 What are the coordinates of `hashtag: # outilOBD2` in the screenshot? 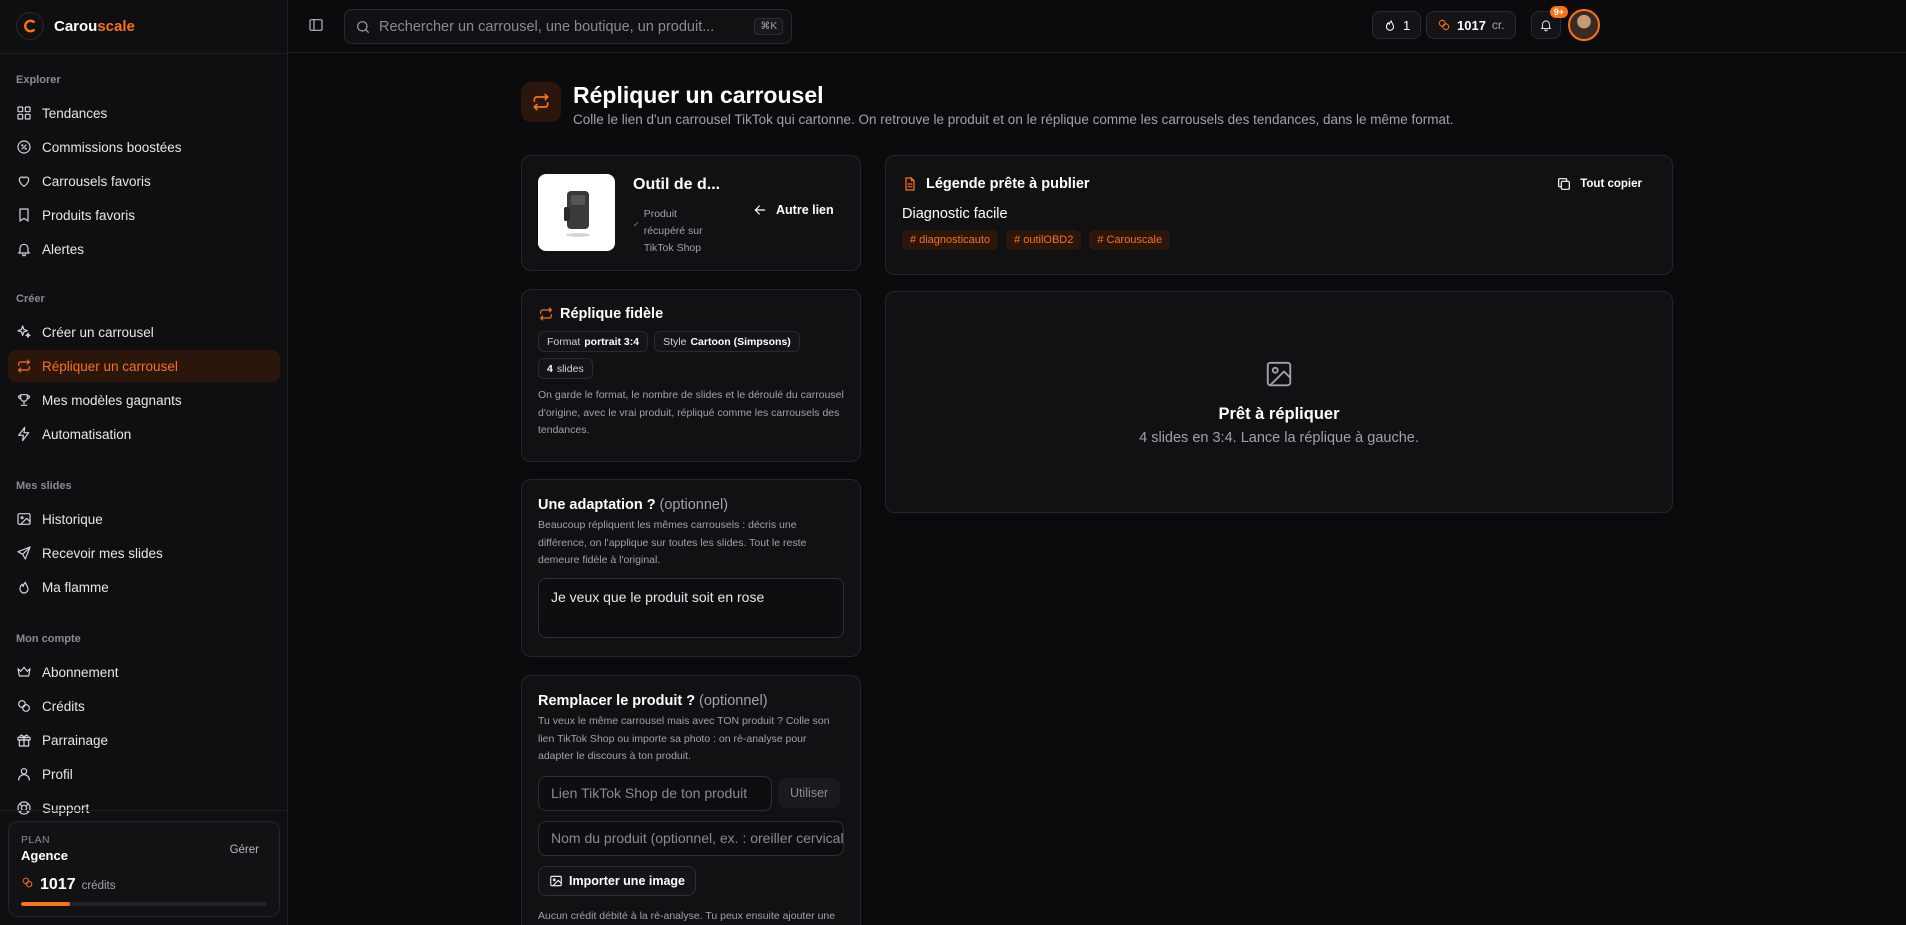 It's located at (1044, 240).